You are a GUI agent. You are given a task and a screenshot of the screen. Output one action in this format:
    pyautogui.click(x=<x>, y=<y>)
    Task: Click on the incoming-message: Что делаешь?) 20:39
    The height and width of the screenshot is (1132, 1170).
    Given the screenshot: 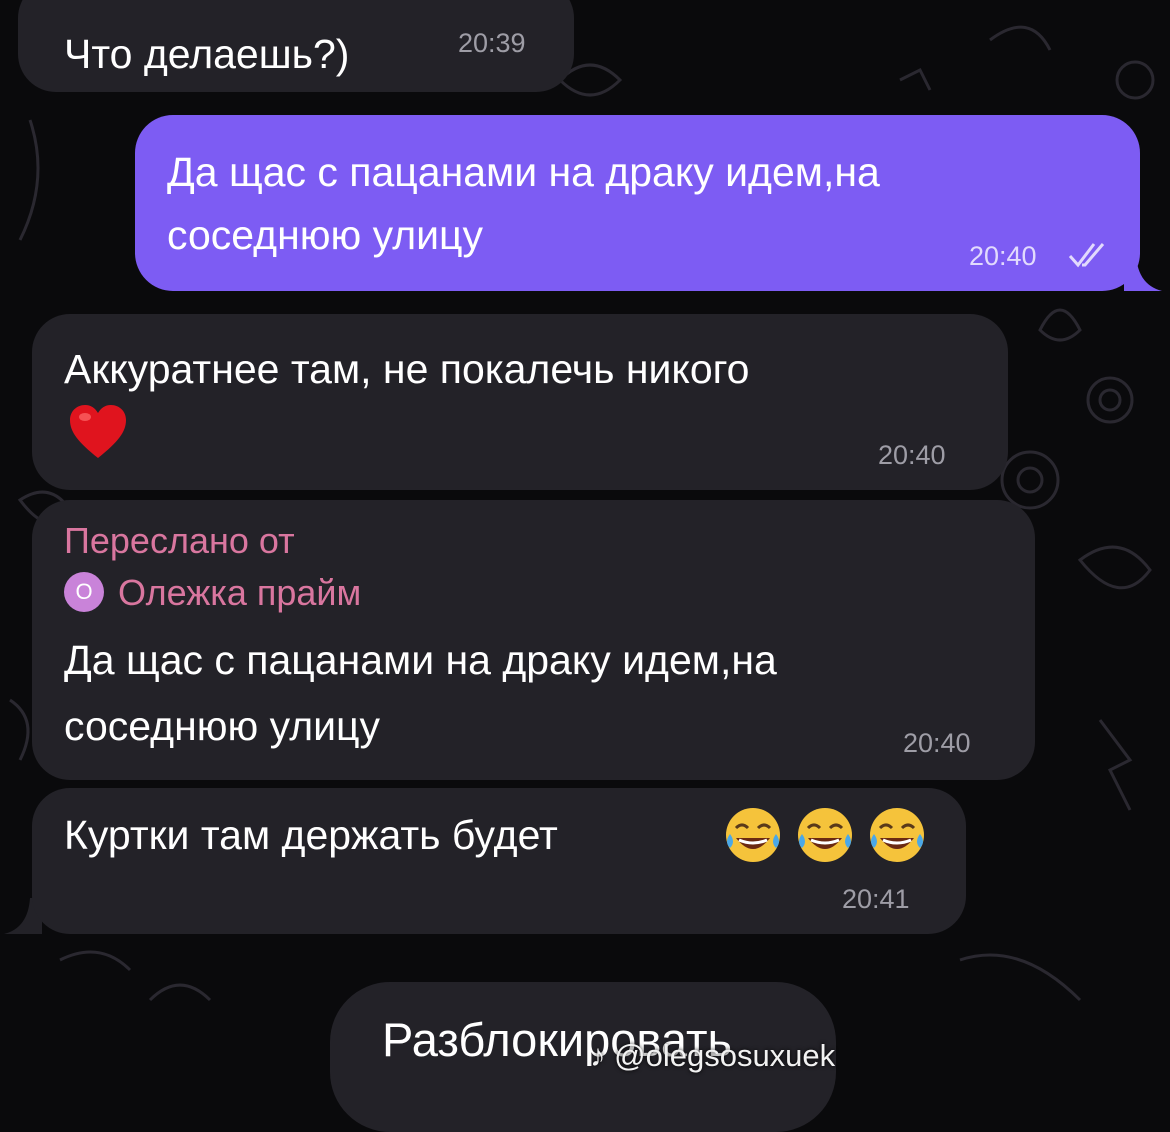 What is the action you would take?
    pyautogui.click(x=296, y=46)
    